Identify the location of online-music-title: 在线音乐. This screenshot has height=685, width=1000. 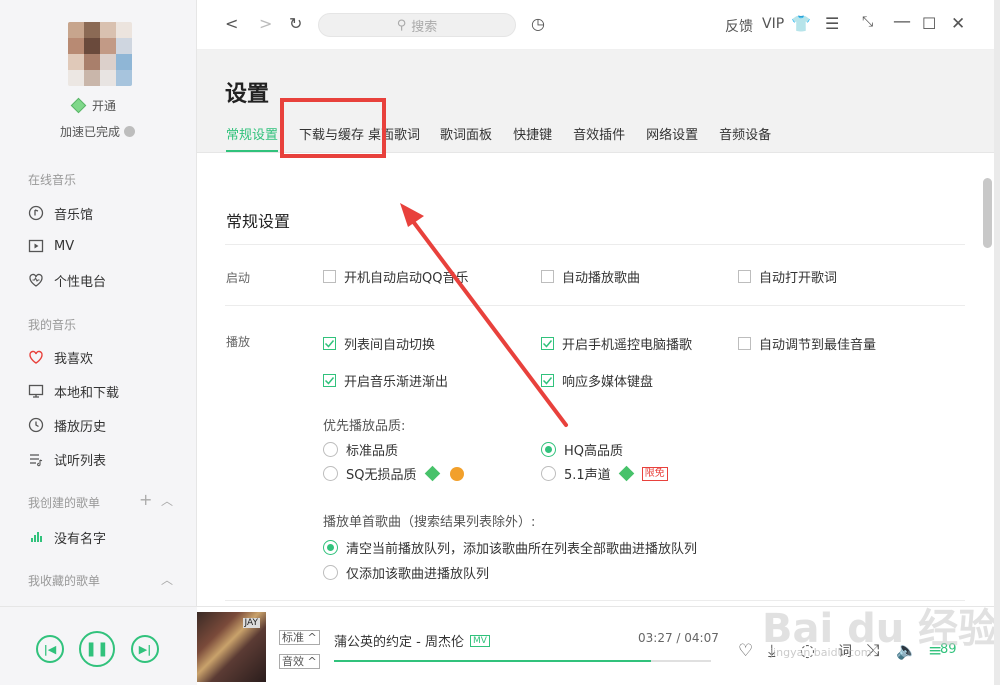
(52, 180).